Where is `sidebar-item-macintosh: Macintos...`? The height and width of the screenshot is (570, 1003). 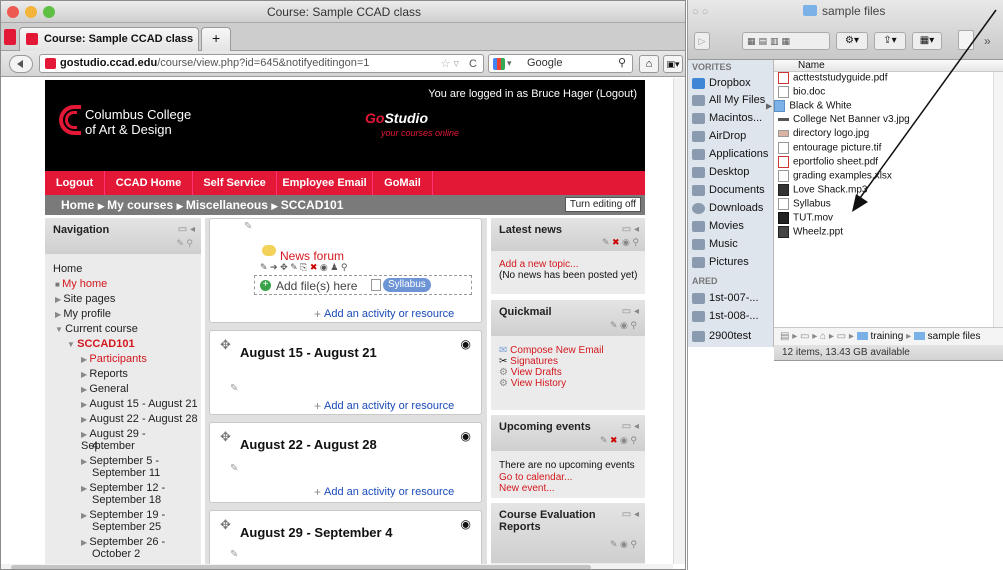
sidebar-item-macintosh: Macintos... is located at coordinates (727, 118).